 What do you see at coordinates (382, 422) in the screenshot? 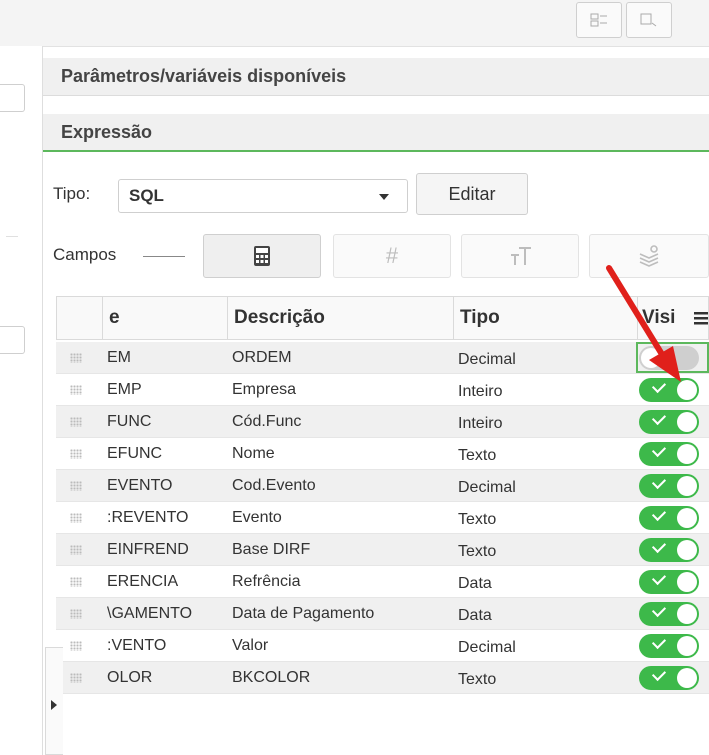
I see `table-row: FUNC Cód.Func Inteiro` at bounding box center [382, 422].